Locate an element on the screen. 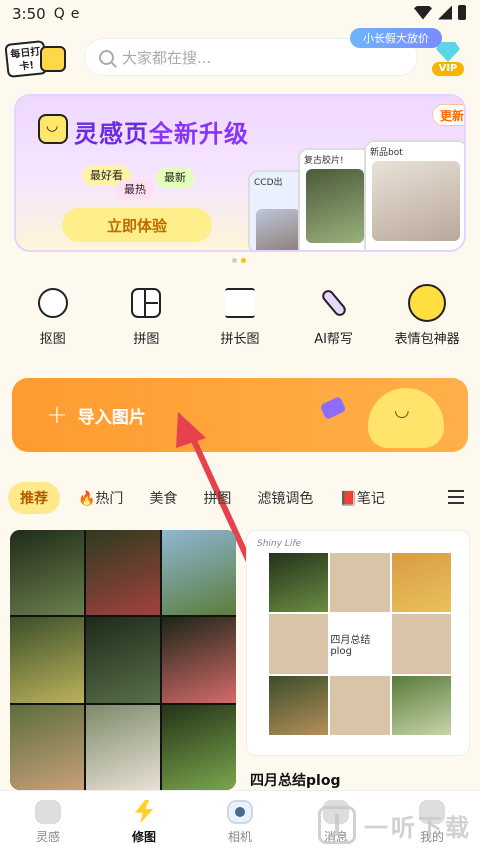 This screenshot has height=853, width=480. banner-title: 灵感页全新升级 is located at coordinates (161, 131).